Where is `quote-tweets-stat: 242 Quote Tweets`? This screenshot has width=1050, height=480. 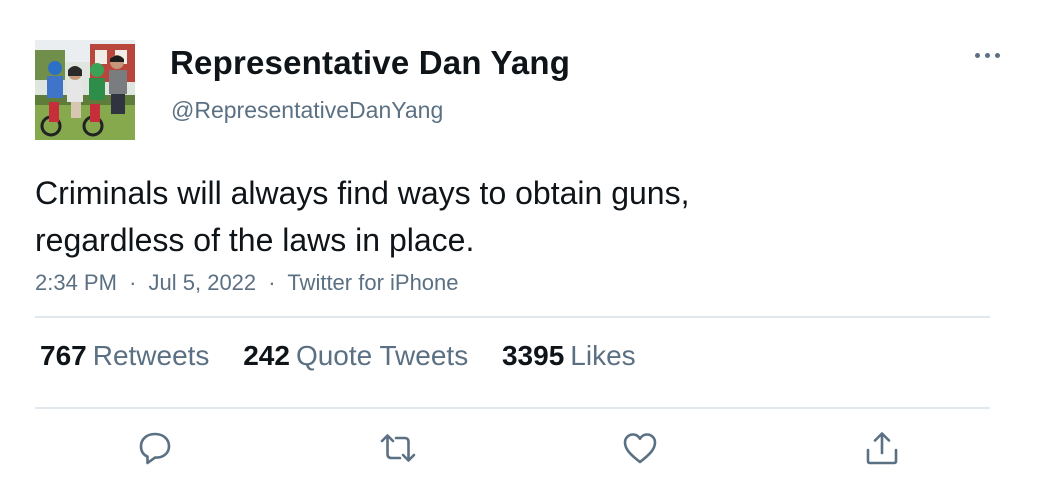
quote-tweets-stat: 242 Quote Tweets is located at coordinates (355, 356).